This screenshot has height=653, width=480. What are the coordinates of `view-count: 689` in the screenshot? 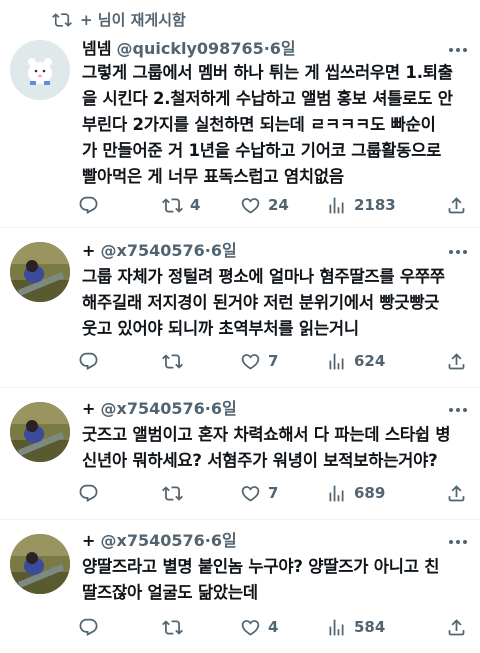 It's located at (370, 493).